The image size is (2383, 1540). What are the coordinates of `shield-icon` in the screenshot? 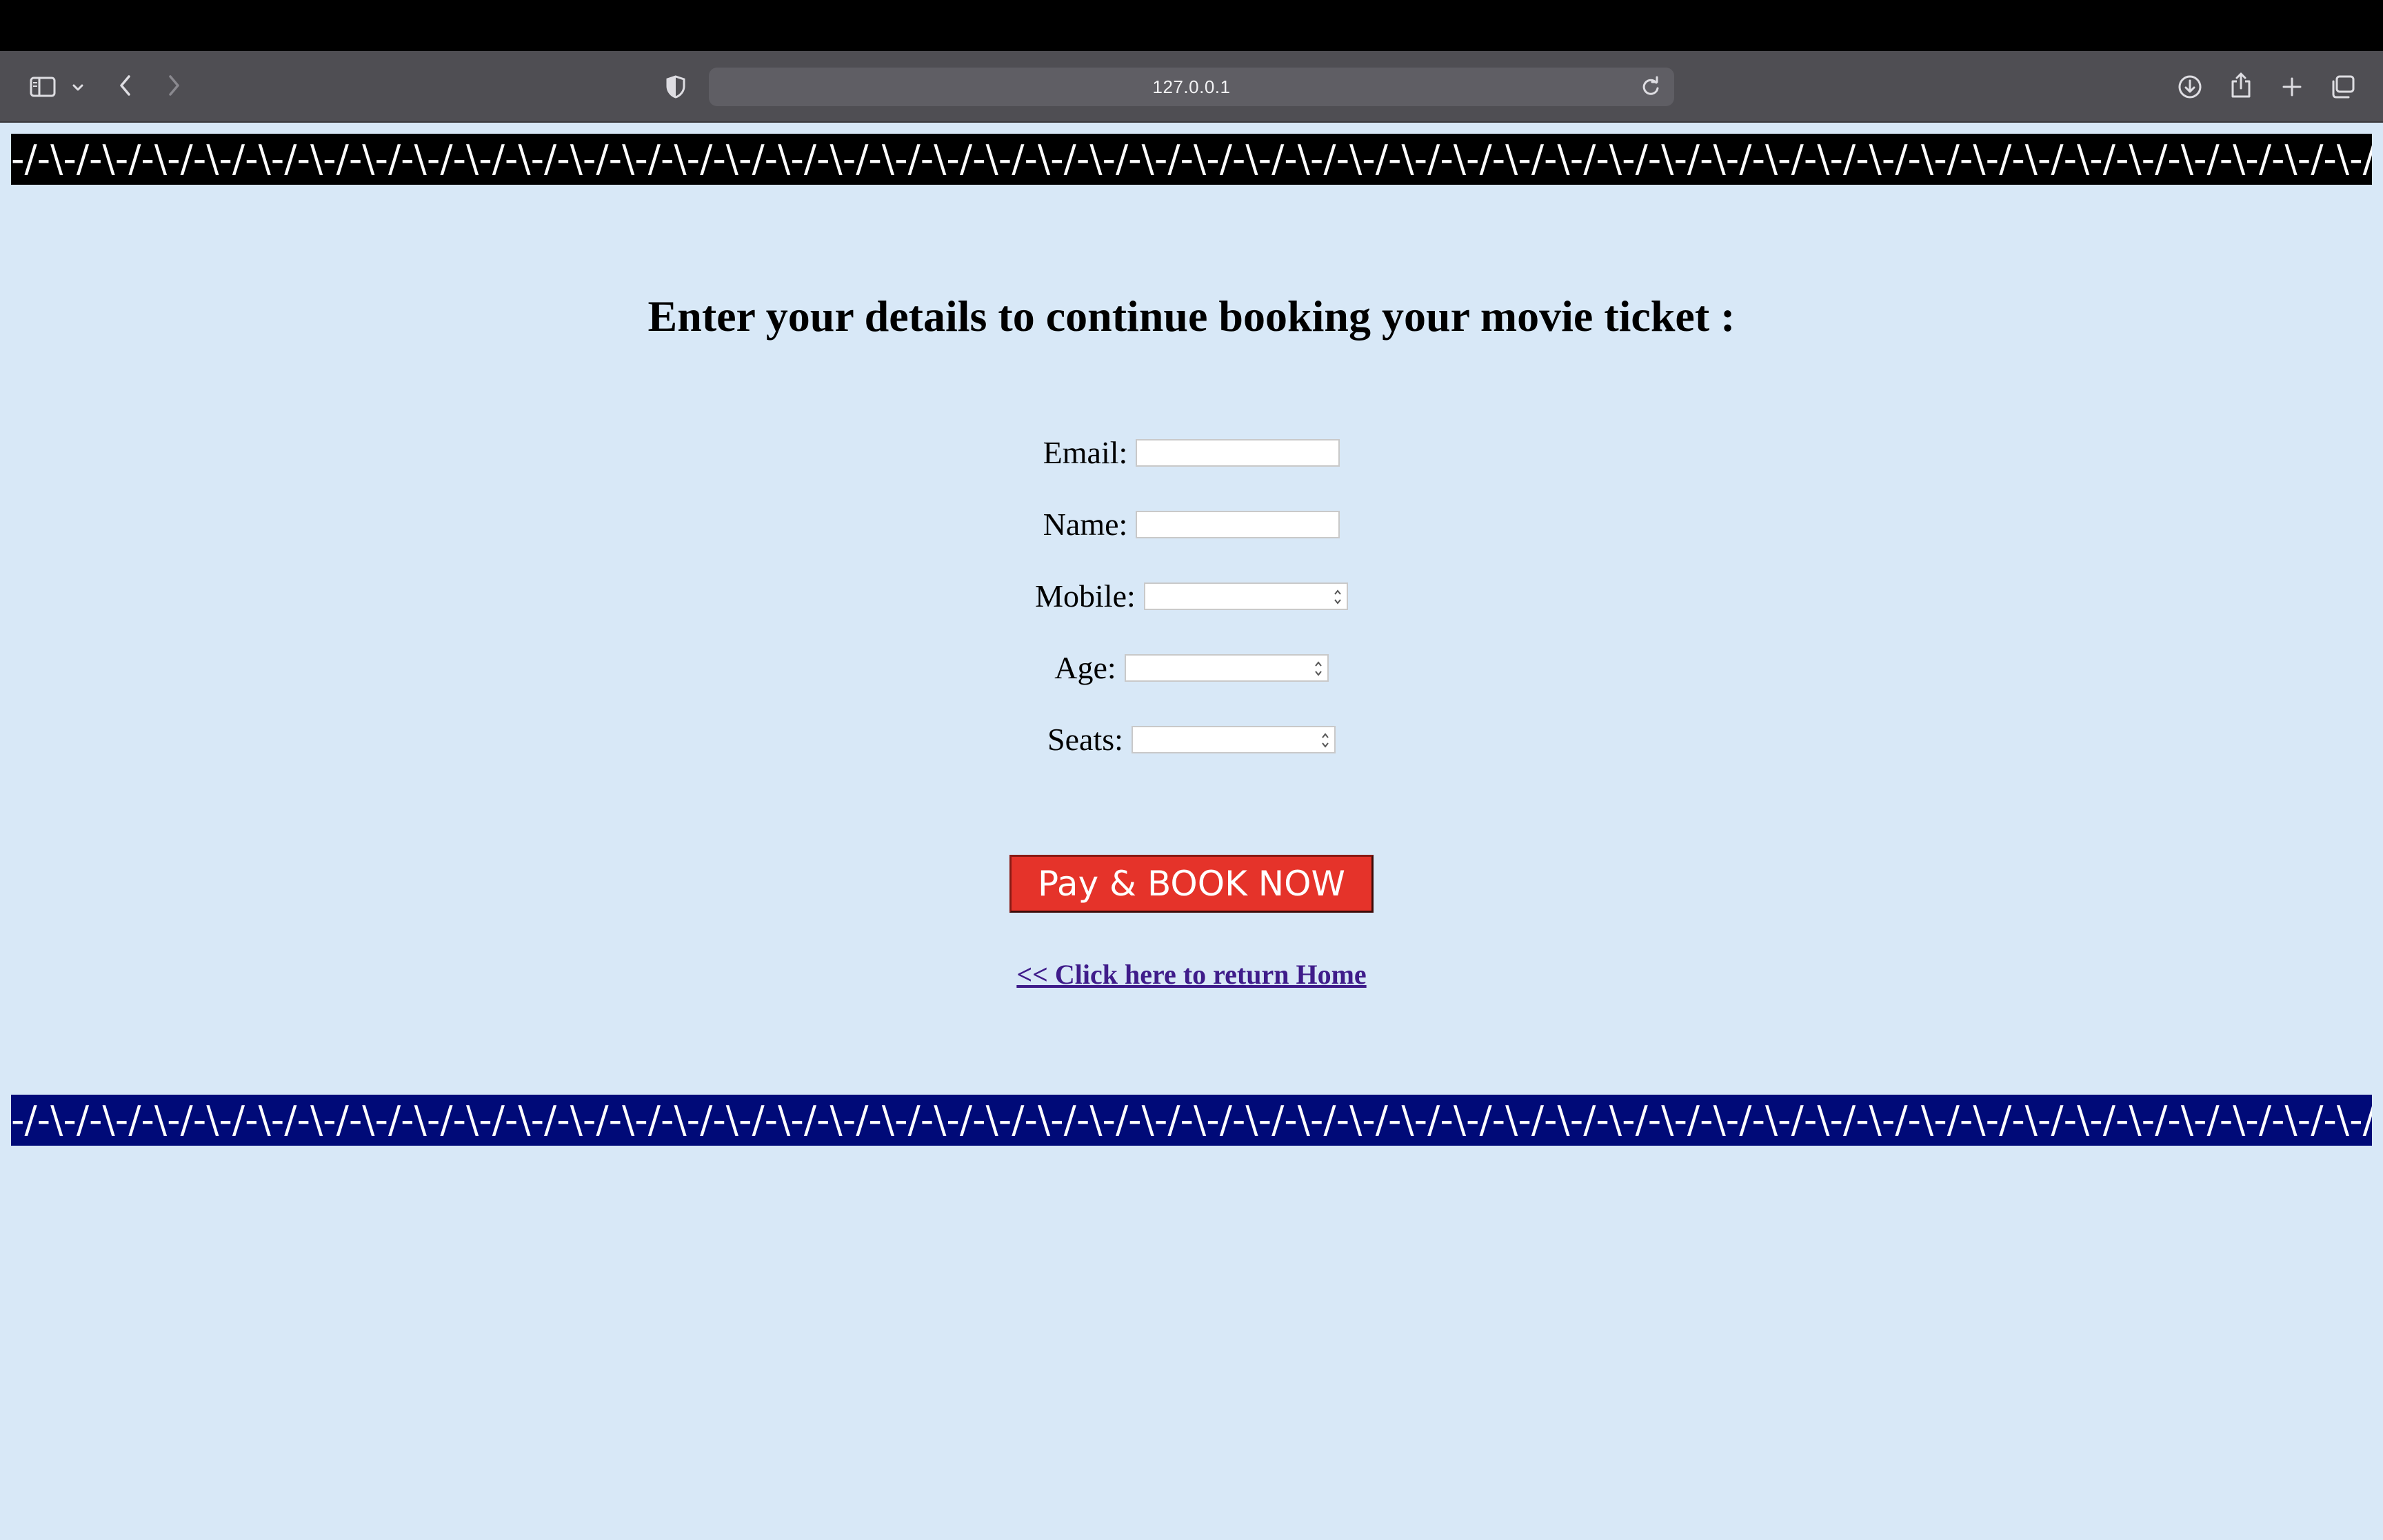 It's located at (676, 87).